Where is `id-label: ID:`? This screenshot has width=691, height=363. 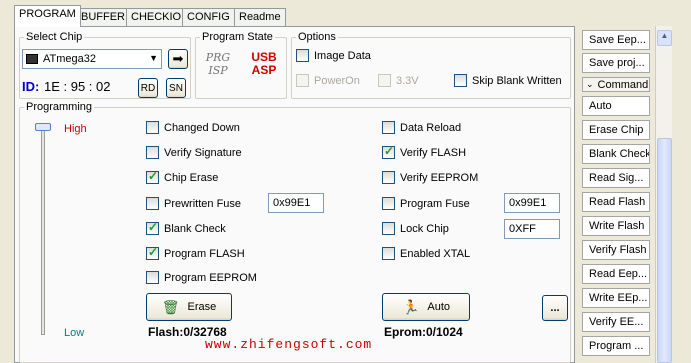
id-label: ID: is located at coordinates (31, 86).